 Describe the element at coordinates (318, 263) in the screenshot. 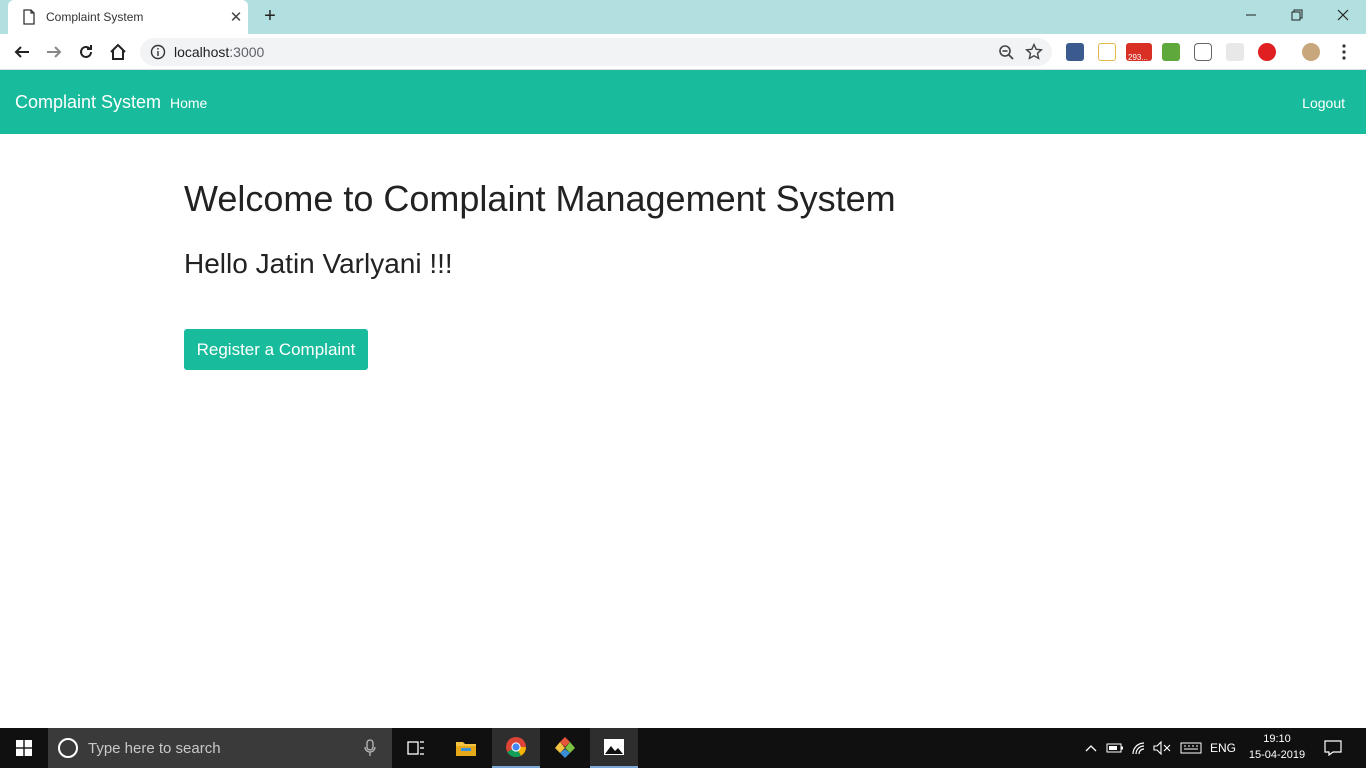

I see `greeting-text: Hello Jatin Varlyani !!!` at that location.